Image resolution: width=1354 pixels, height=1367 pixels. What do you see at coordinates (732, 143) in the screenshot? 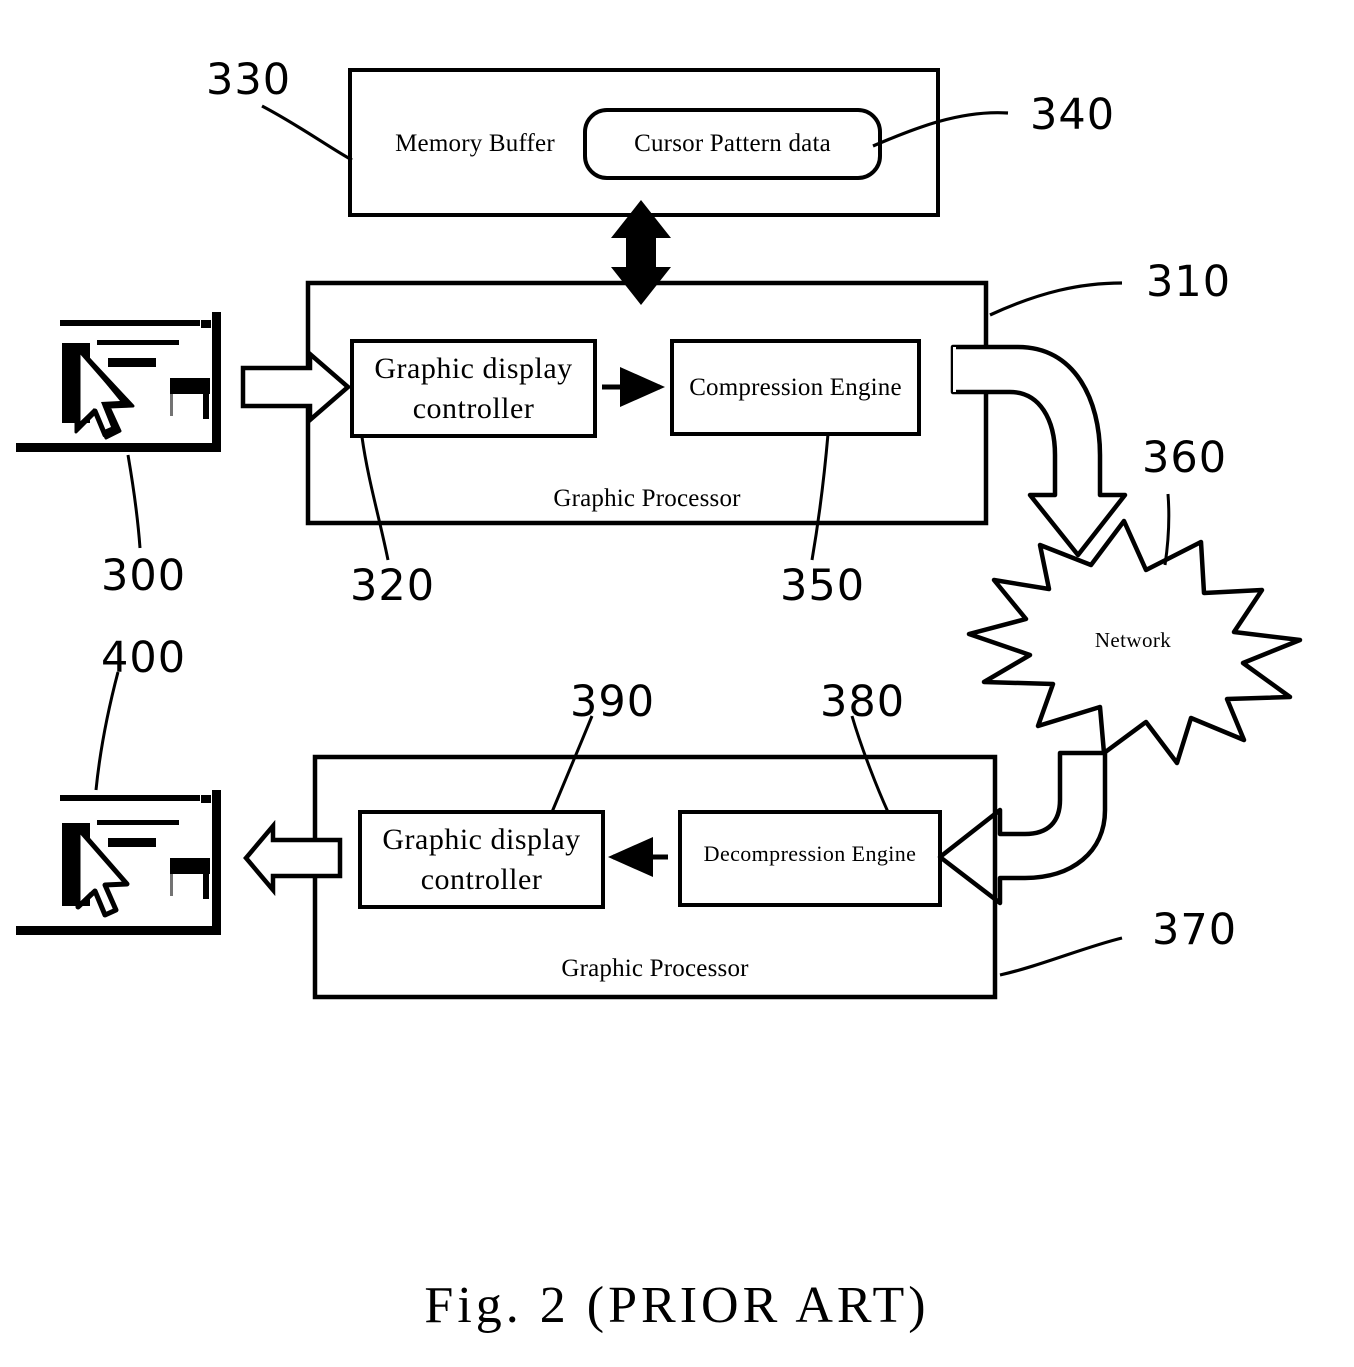
I see `cursor-pattern-data-label: Cursor Pattern data` at bounding box center [732, 143].